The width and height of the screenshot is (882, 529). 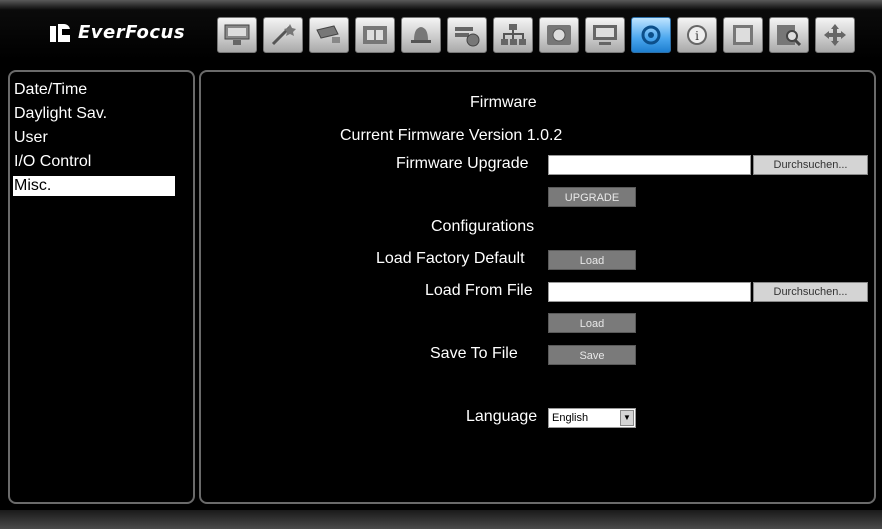 What do you see at coordinates (441, 519) in the screenshot?
I see `bottom-bar` at bounding box center [441, 519].